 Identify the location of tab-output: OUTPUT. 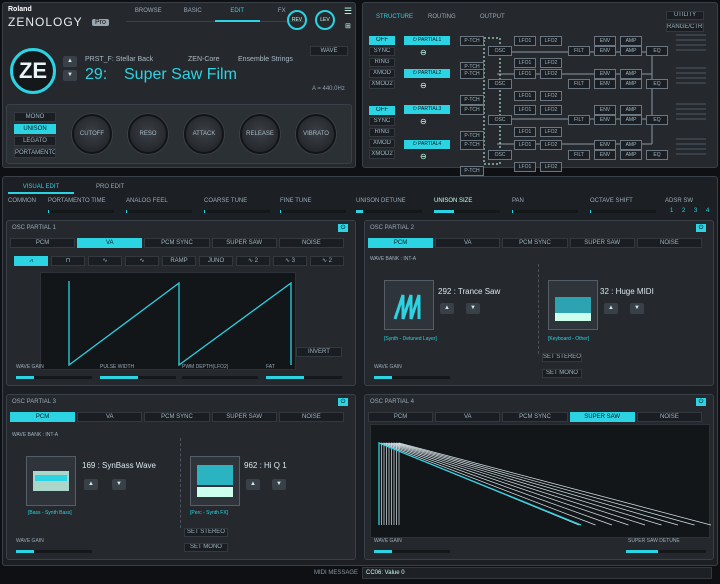
(492, 17).